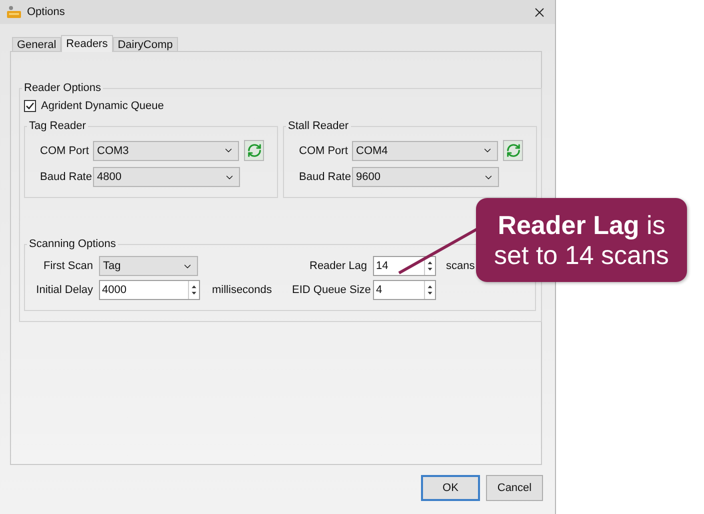 The height and width of the screenshot is (514, 704). Describe the element at coordinates (404, 266) in the screenshot. I see `number-spinner: 14` at that location.